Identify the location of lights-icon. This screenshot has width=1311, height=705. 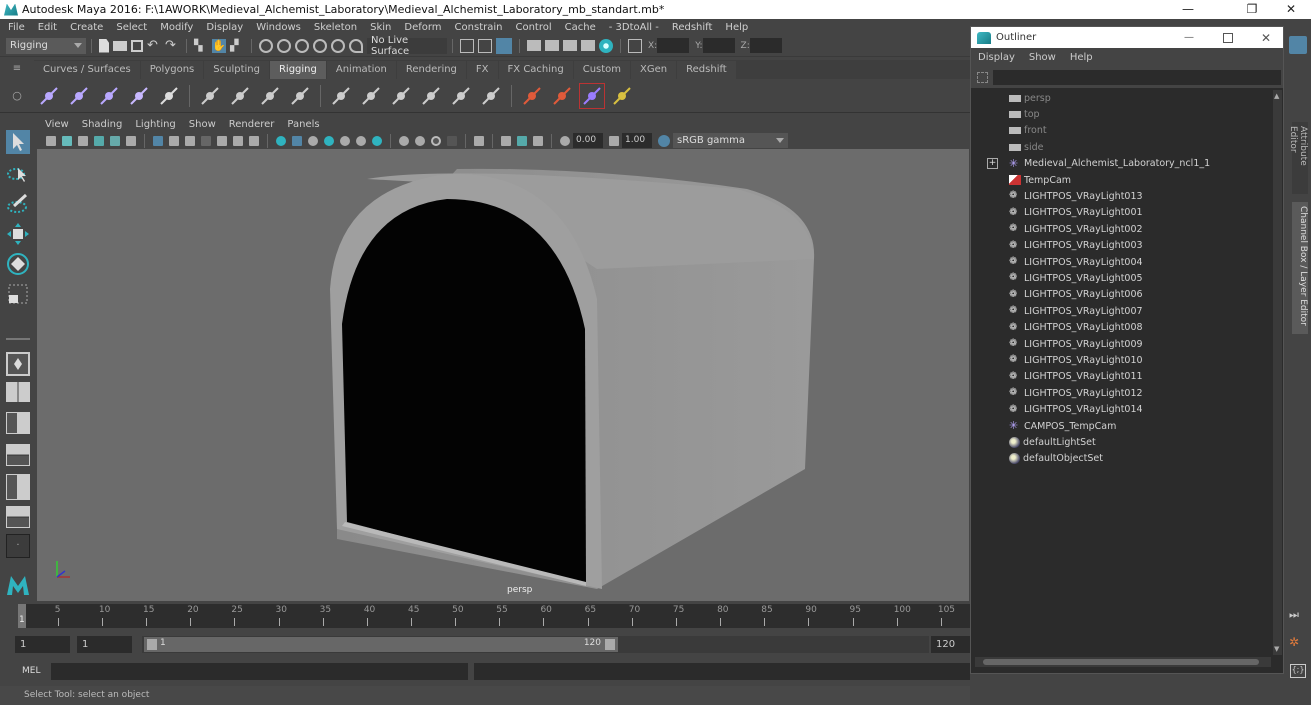
(345, 140).